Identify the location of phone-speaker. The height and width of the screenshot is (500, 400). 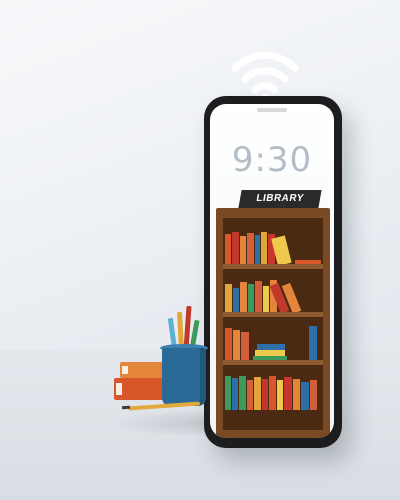
(272, 110).